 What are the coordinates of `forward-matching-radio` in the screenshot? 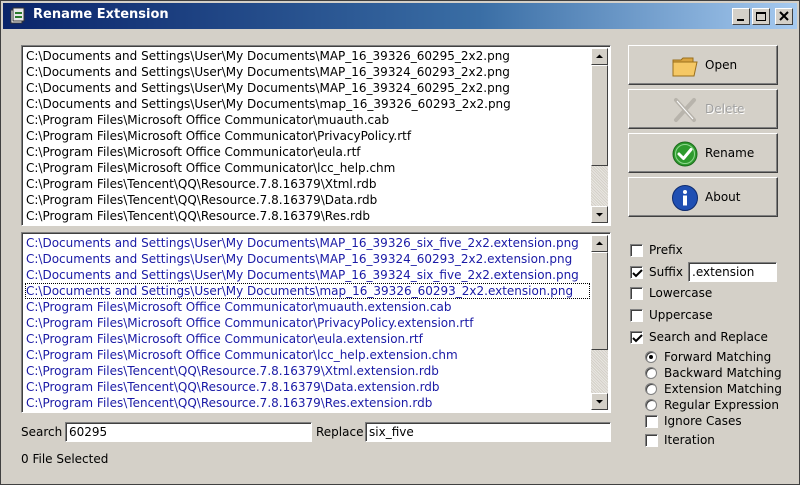 It's located at (651, 357).